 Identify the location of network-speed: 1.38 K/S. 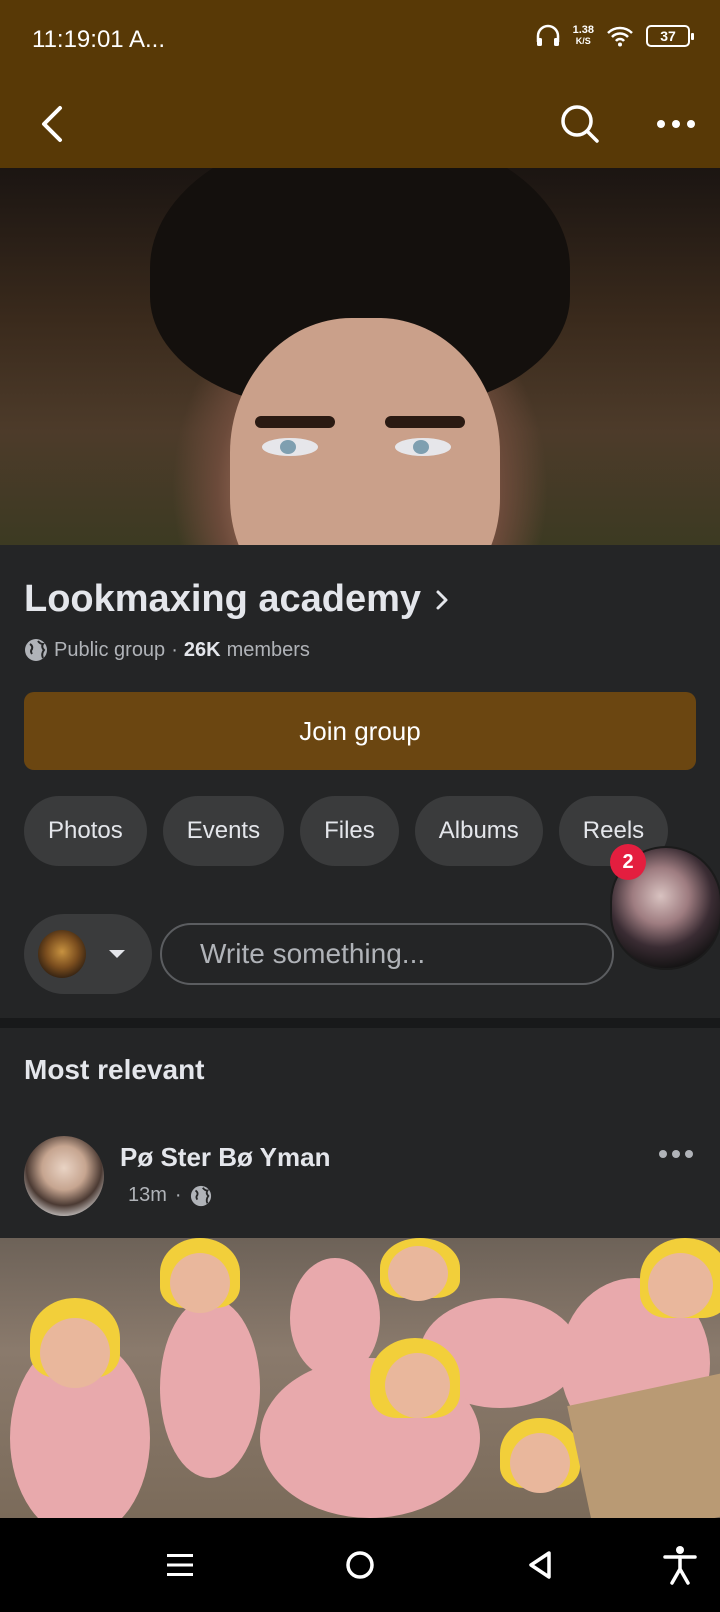
(583, 36).